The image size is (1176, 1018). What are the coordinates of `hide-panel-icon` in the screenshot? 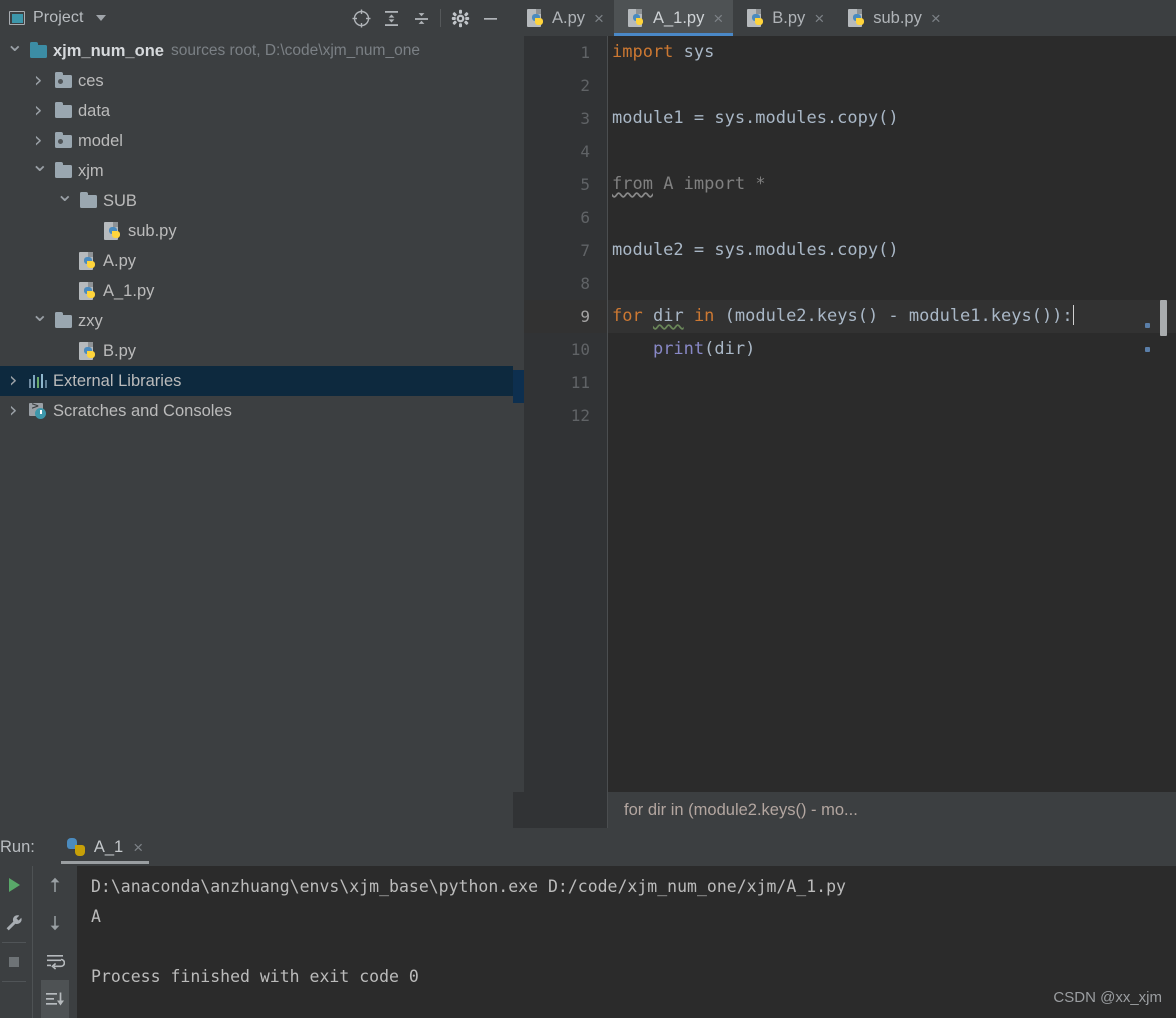 It's located at (490, 18).